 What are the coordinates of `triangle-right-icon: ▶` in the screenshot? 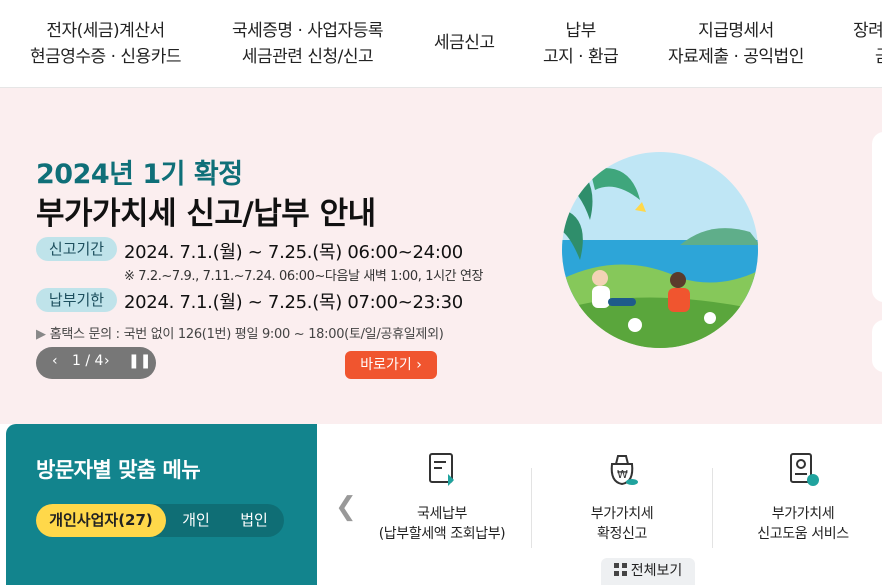 It's located at (41, 334).